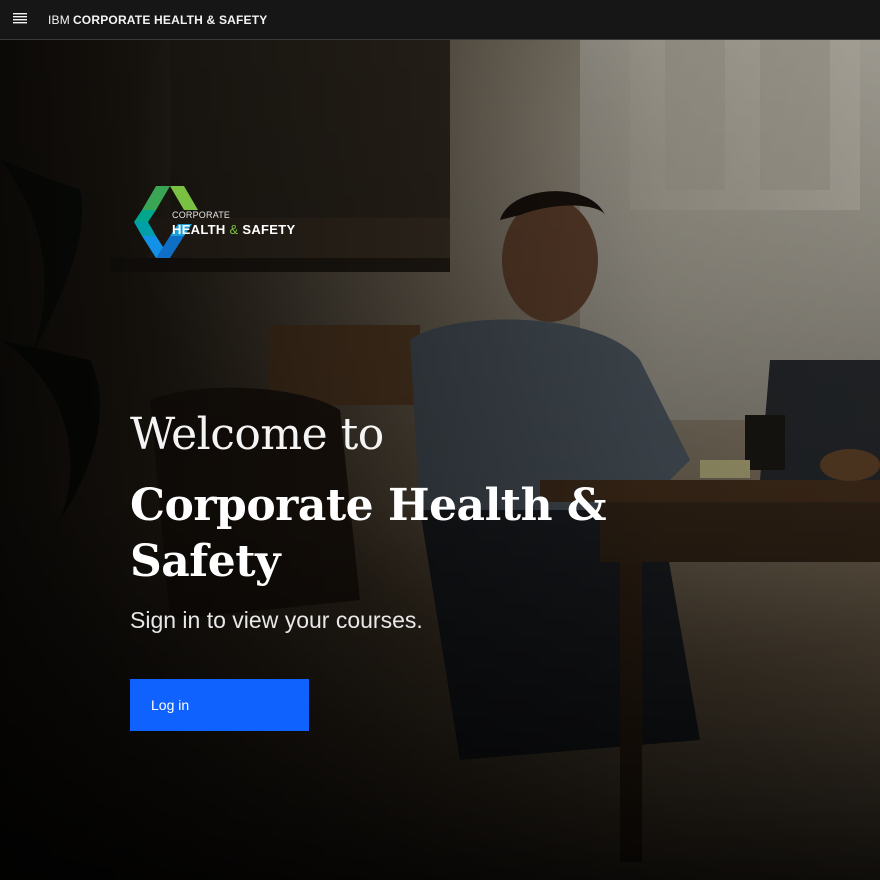 This screenshot has width=880, height=880. What do you see at coordinates (257, 434) in the screenshot?
I see `welcome-text: Welcome to` at bounding box center [257, 434].